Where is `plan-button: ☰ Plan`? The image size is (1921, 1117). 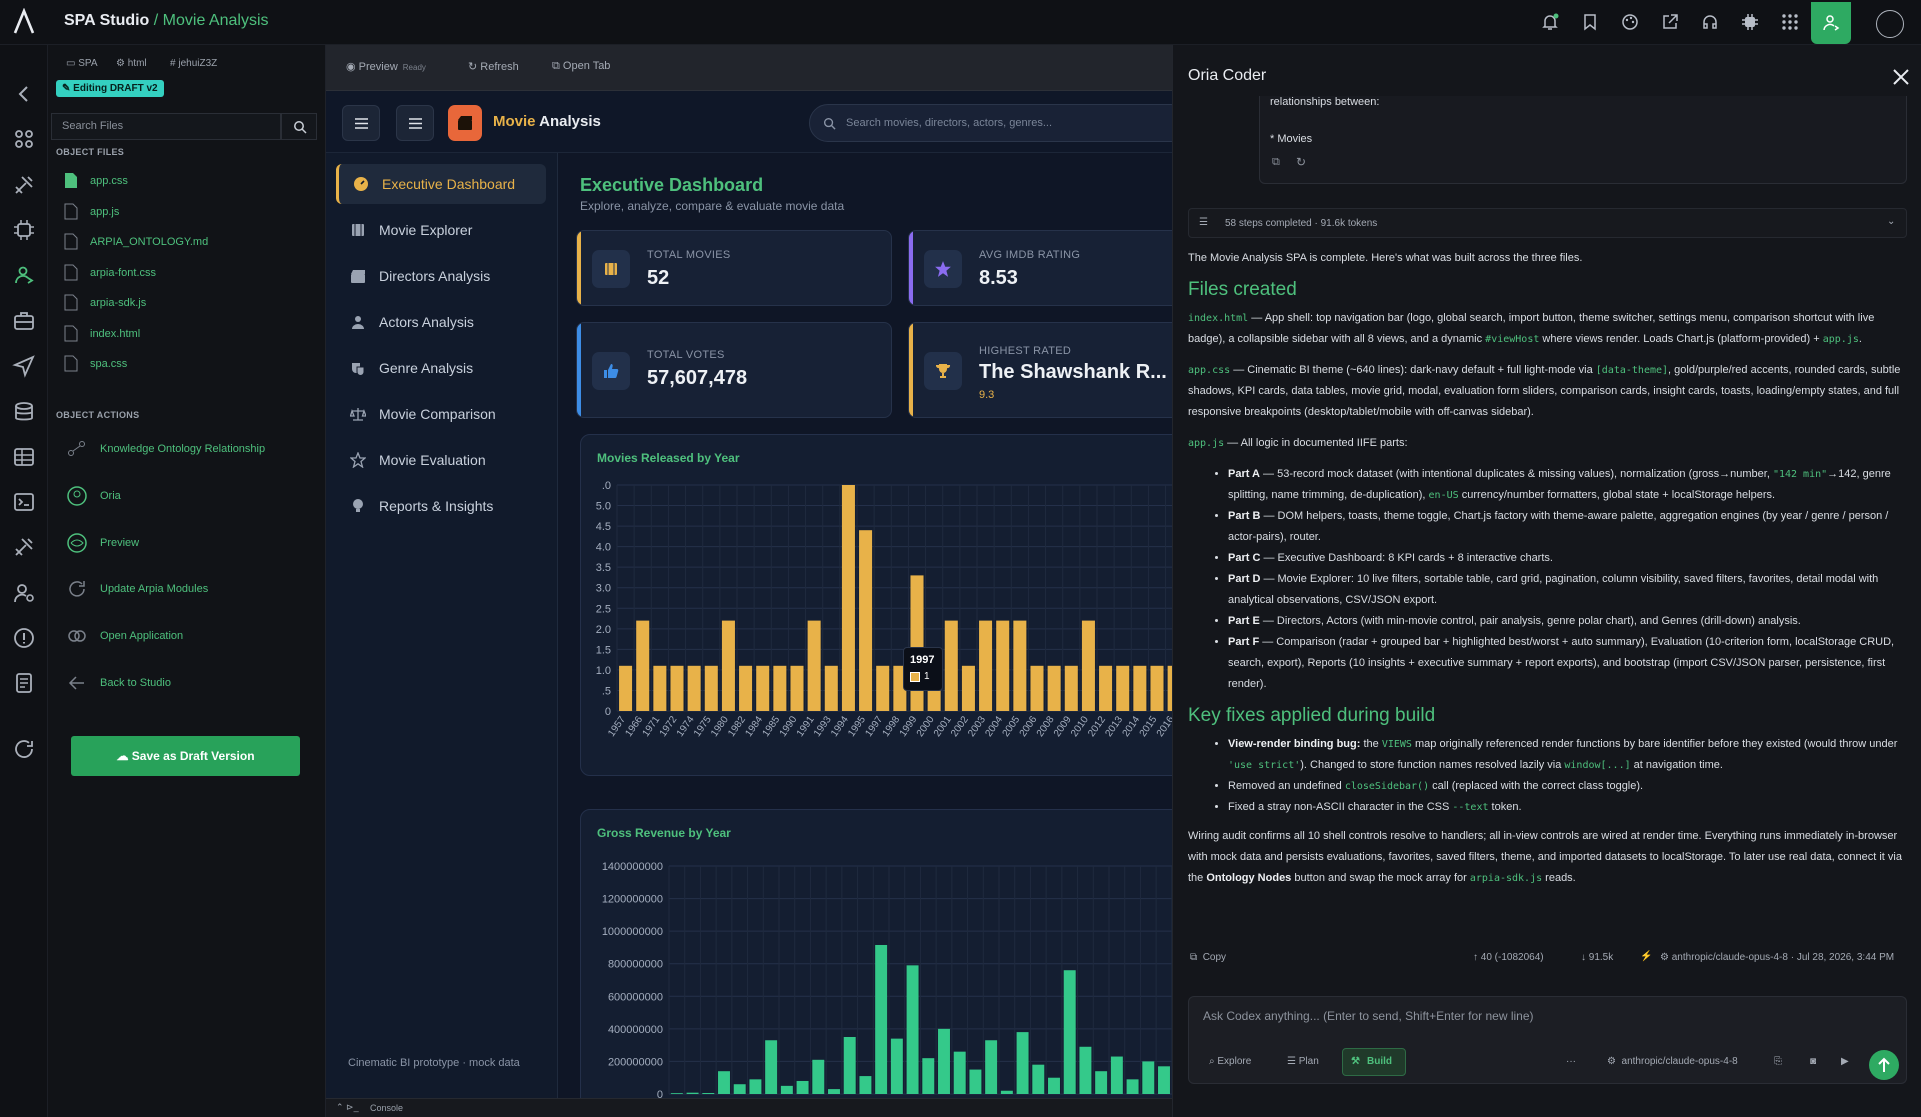 plan-button: ☰ Plan is located at coordinates (1303, 1062).